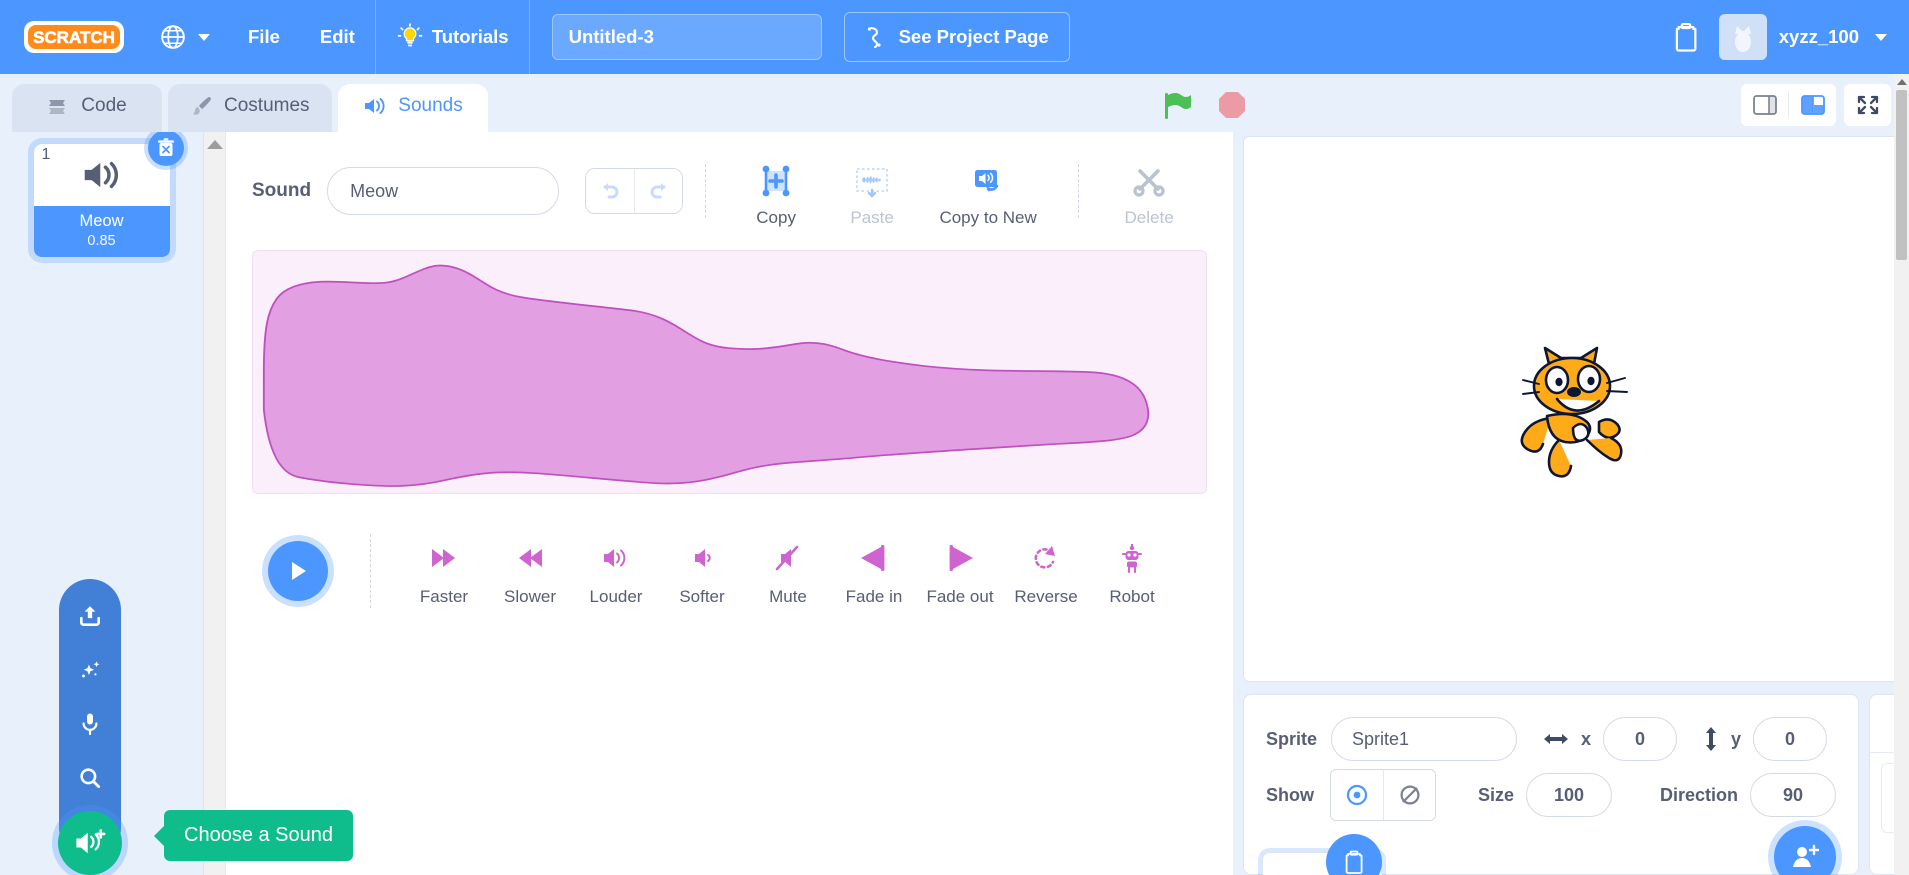 This screenshot has height=875, width=1909. I want to click on record-sound-button, so click(90, 724).